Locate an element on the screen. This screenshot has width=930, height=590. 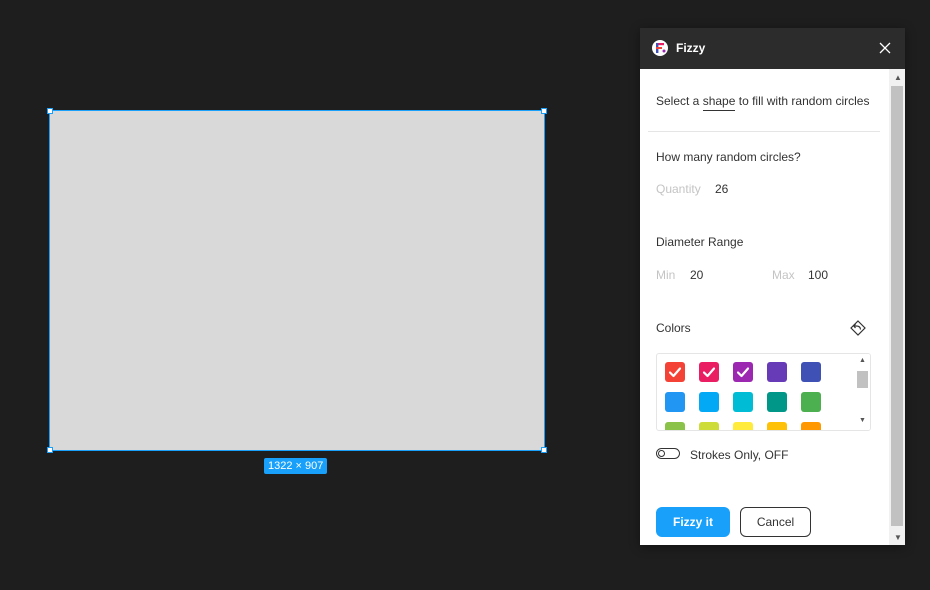
divider is located at coordinates (764, 131).